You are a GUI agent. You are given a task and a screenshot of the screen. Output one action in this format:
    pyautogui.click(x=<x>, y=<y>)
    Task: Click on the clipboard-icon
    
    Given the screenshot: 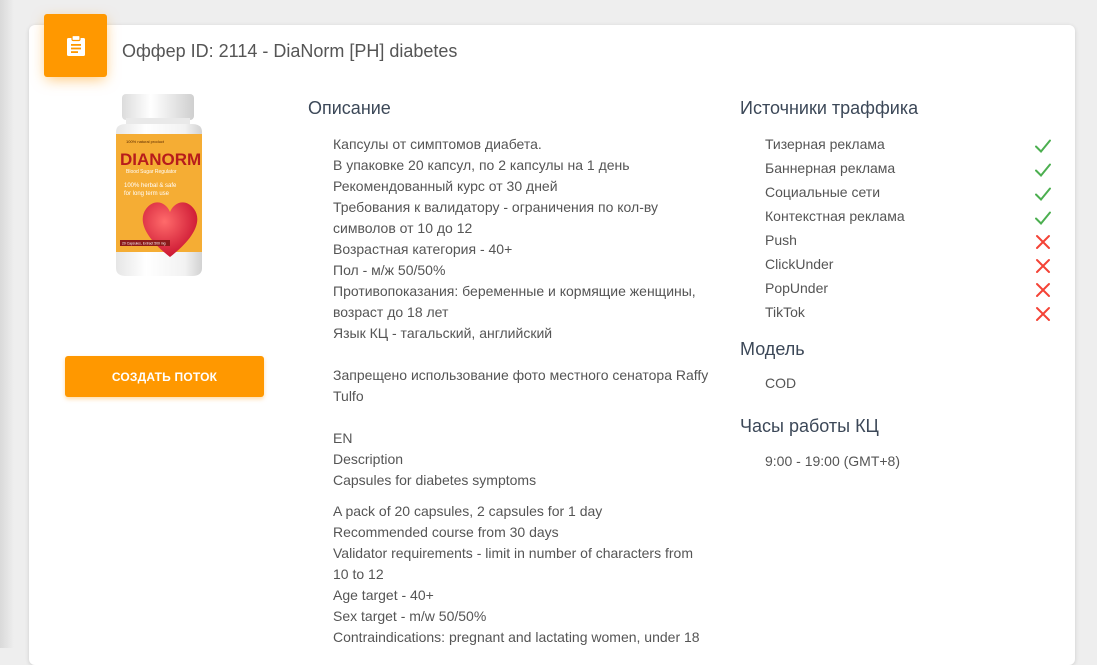 What is the action you would take?
    pyautogui.click(x=75, y=45)
    